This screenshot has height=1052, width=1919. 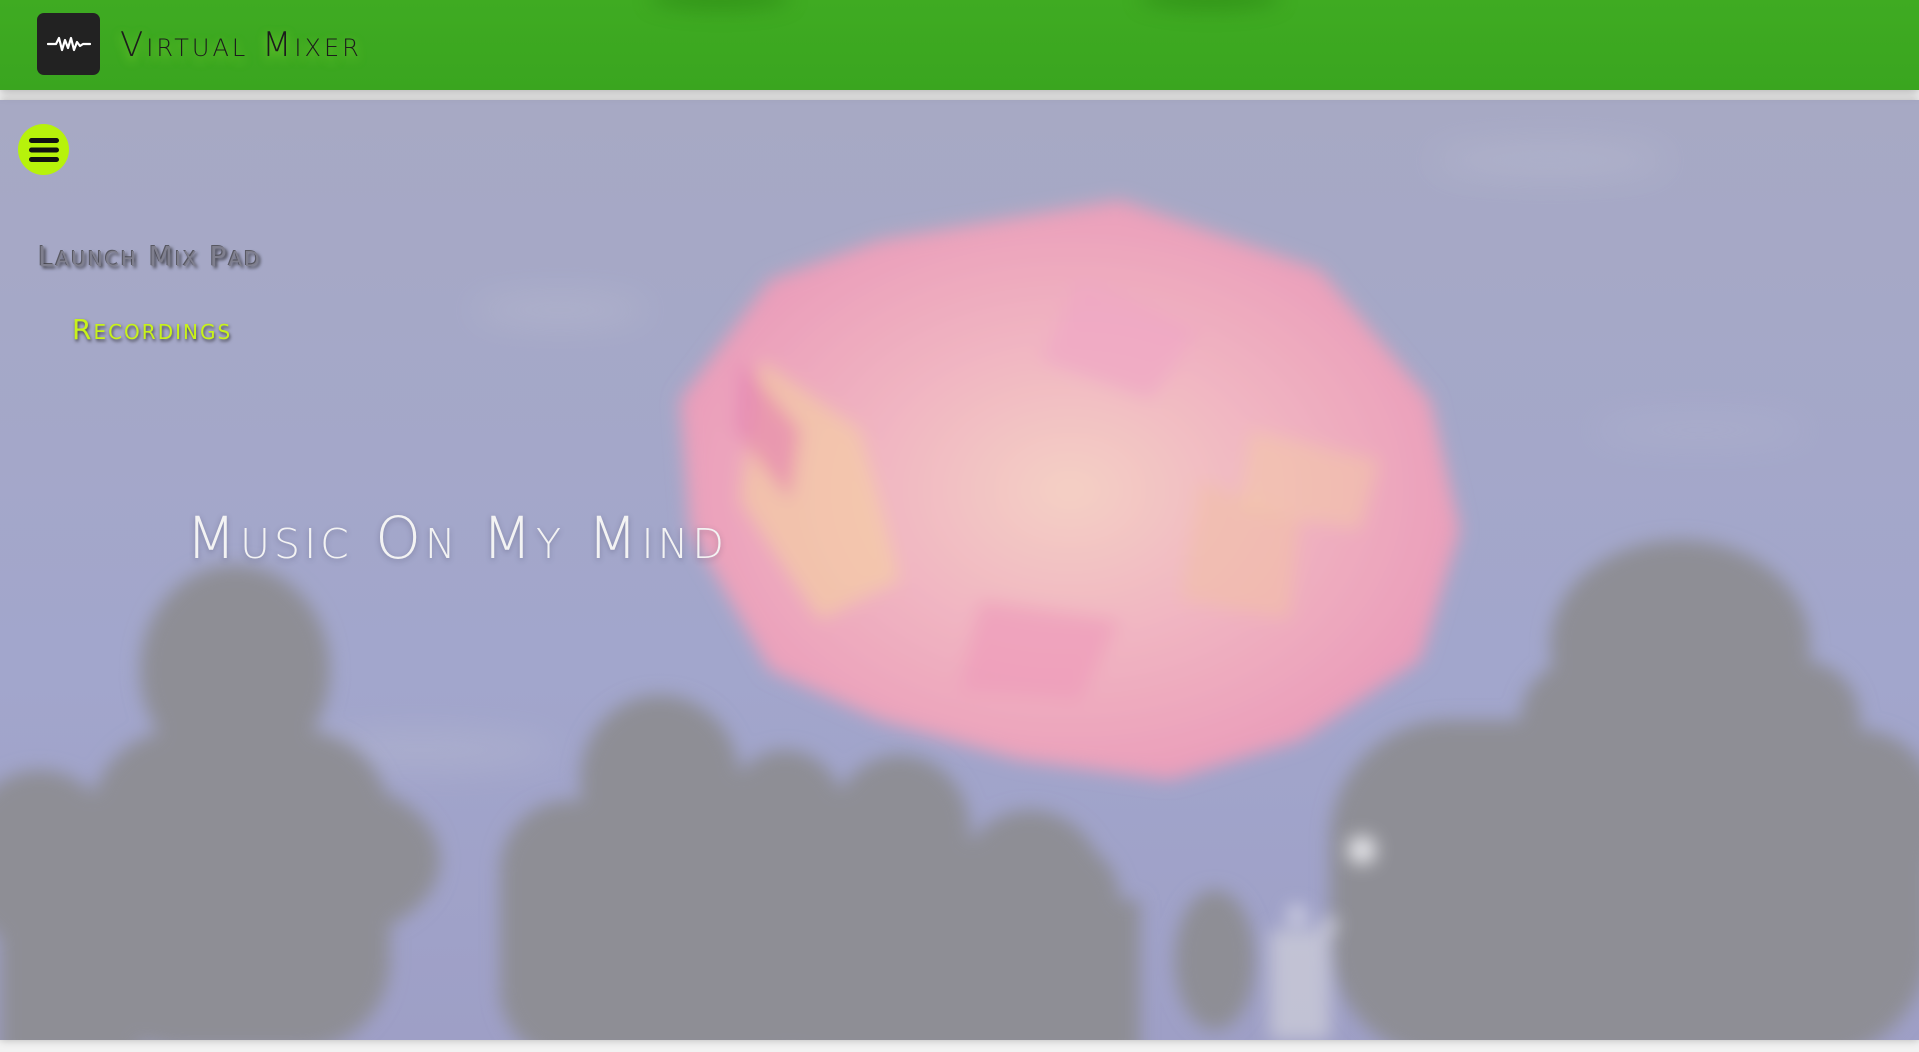 I want to click on menu-toggle-button, so click(x=43, y=149).